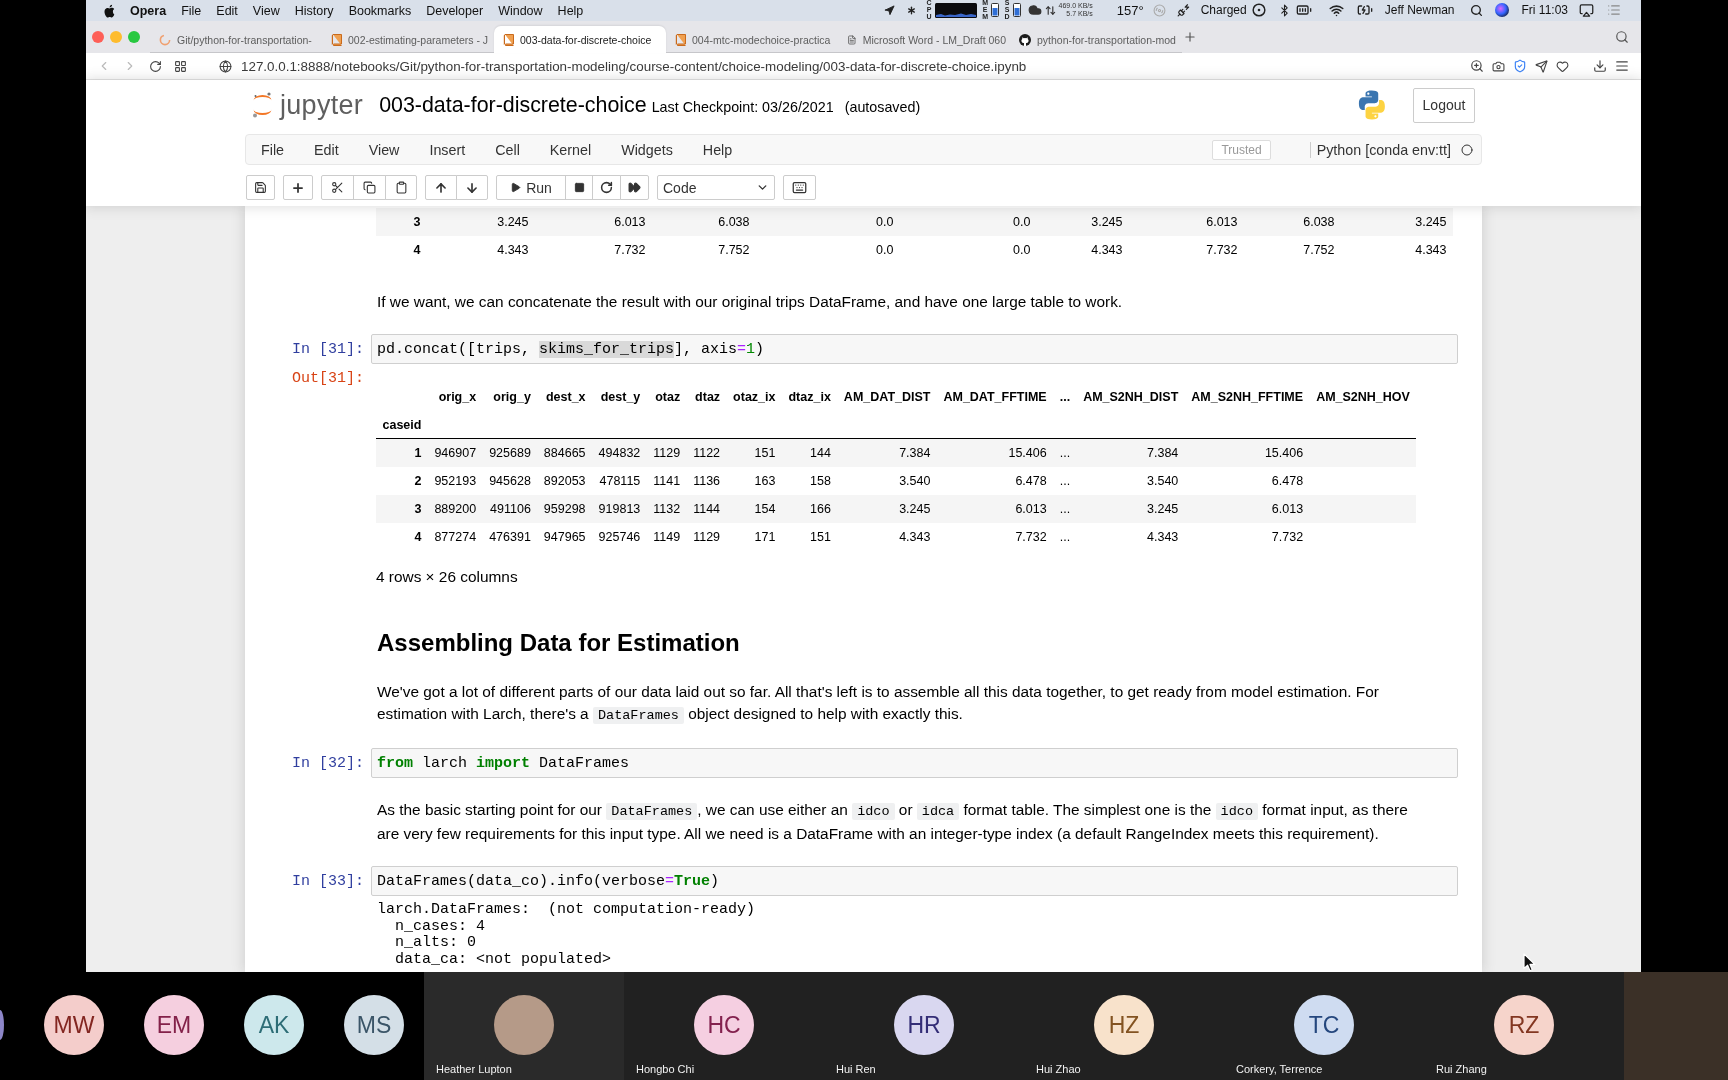 The height and width of the screenshot is (1080, 1728). I want to click on location-arrow-icon, so click(889, 10).